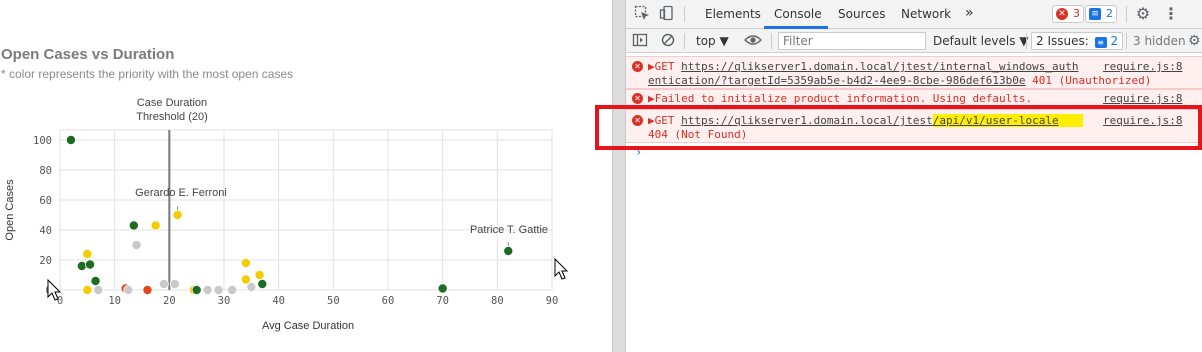 Image resolution: width=1202 pixels, height=352 pixels. What do you see at coordinates (640, 41) in the screenshot?
I see `sidebar-toggle-icon` at bounding box center [640, 41].